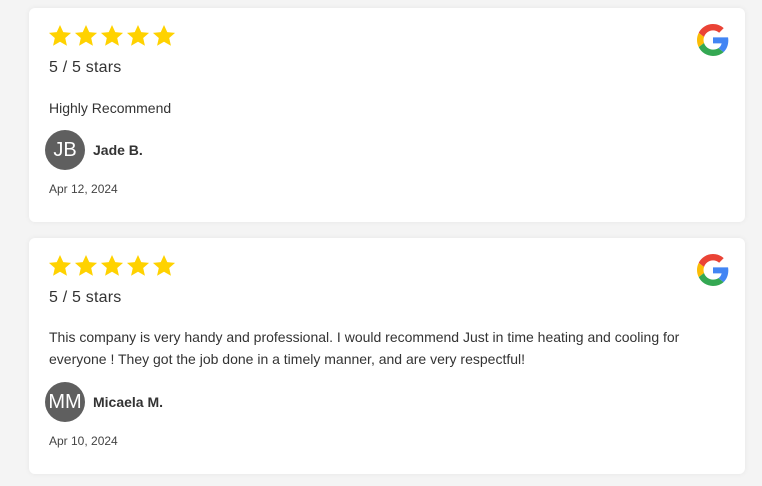 This screenshot has height=486, width=762. What do you see at coordinates (65, 402) in the screenshot?
I see `avatar: MM` at bounding box center [65, 402].